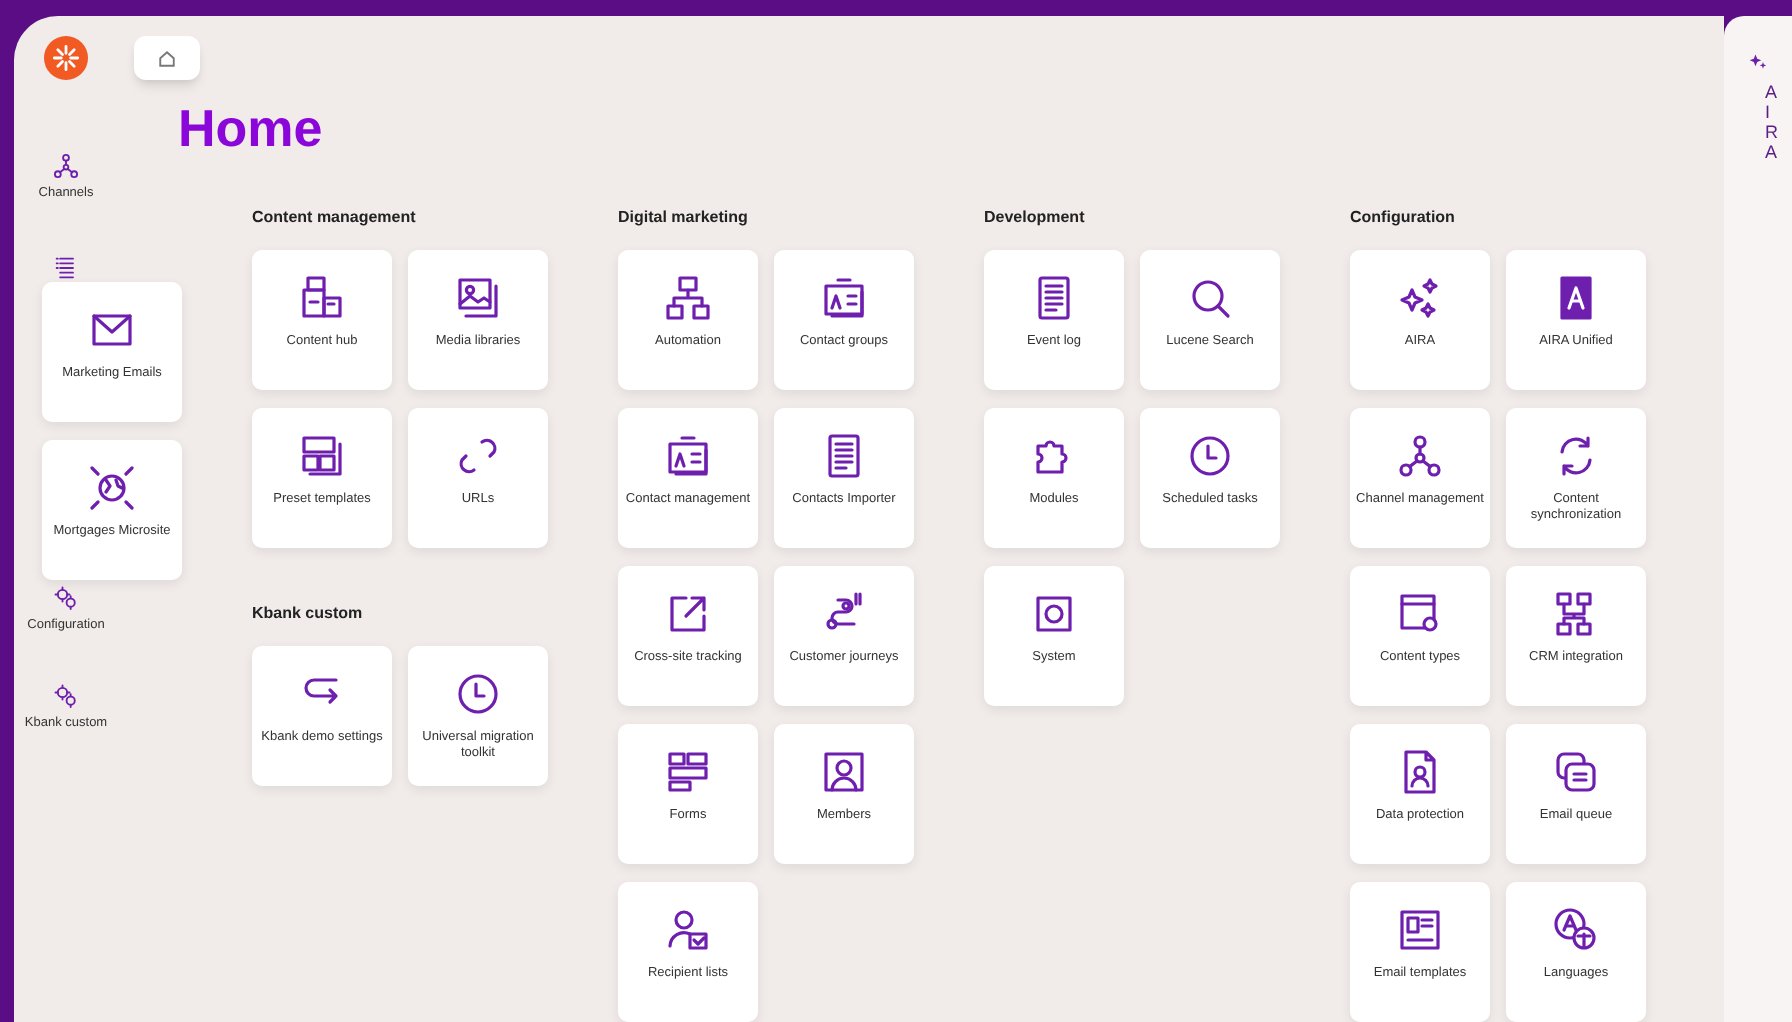 This screenshot has width=1792, height=1022. What do you see at coordinates (251, 129) in the screenshot?
I see `page-title: Home` at bounding box center [251, 129].